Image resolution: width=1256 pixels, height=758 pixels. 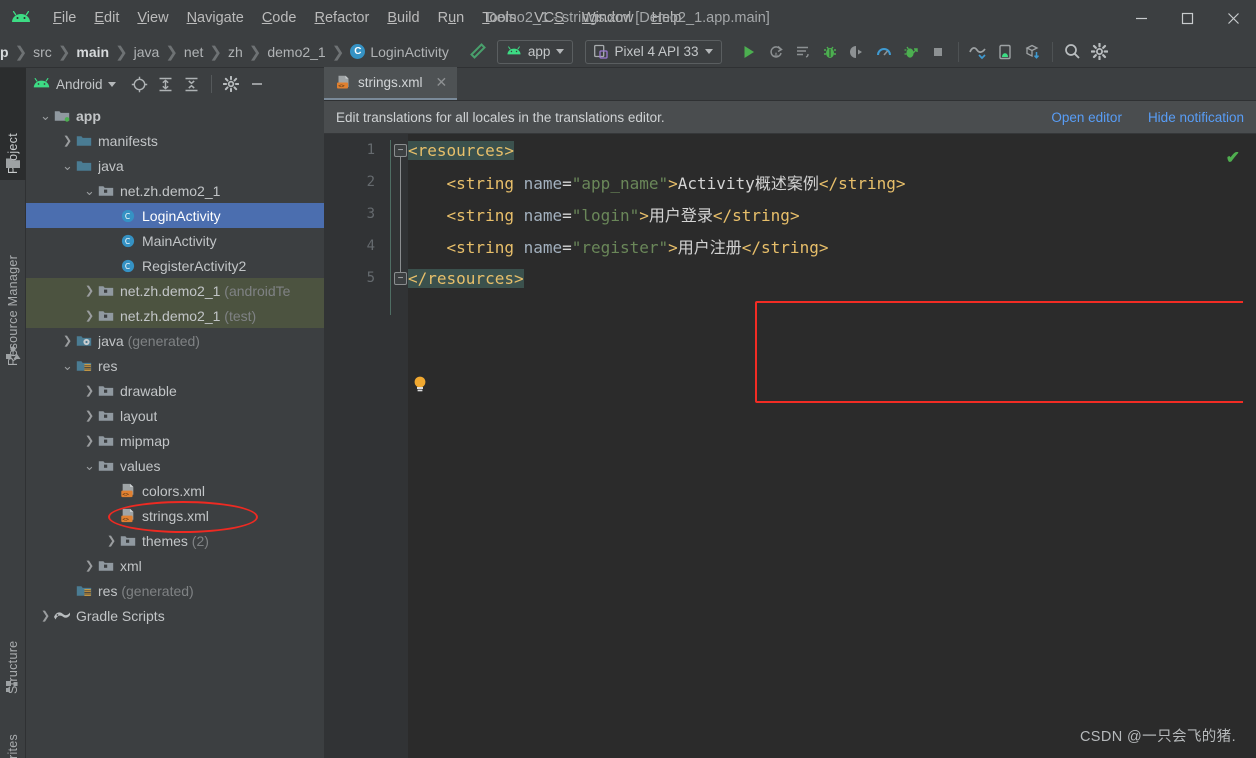 I want to click on breadcrumb-login-activity: C LoginActivity, so click(x=399, y=52).